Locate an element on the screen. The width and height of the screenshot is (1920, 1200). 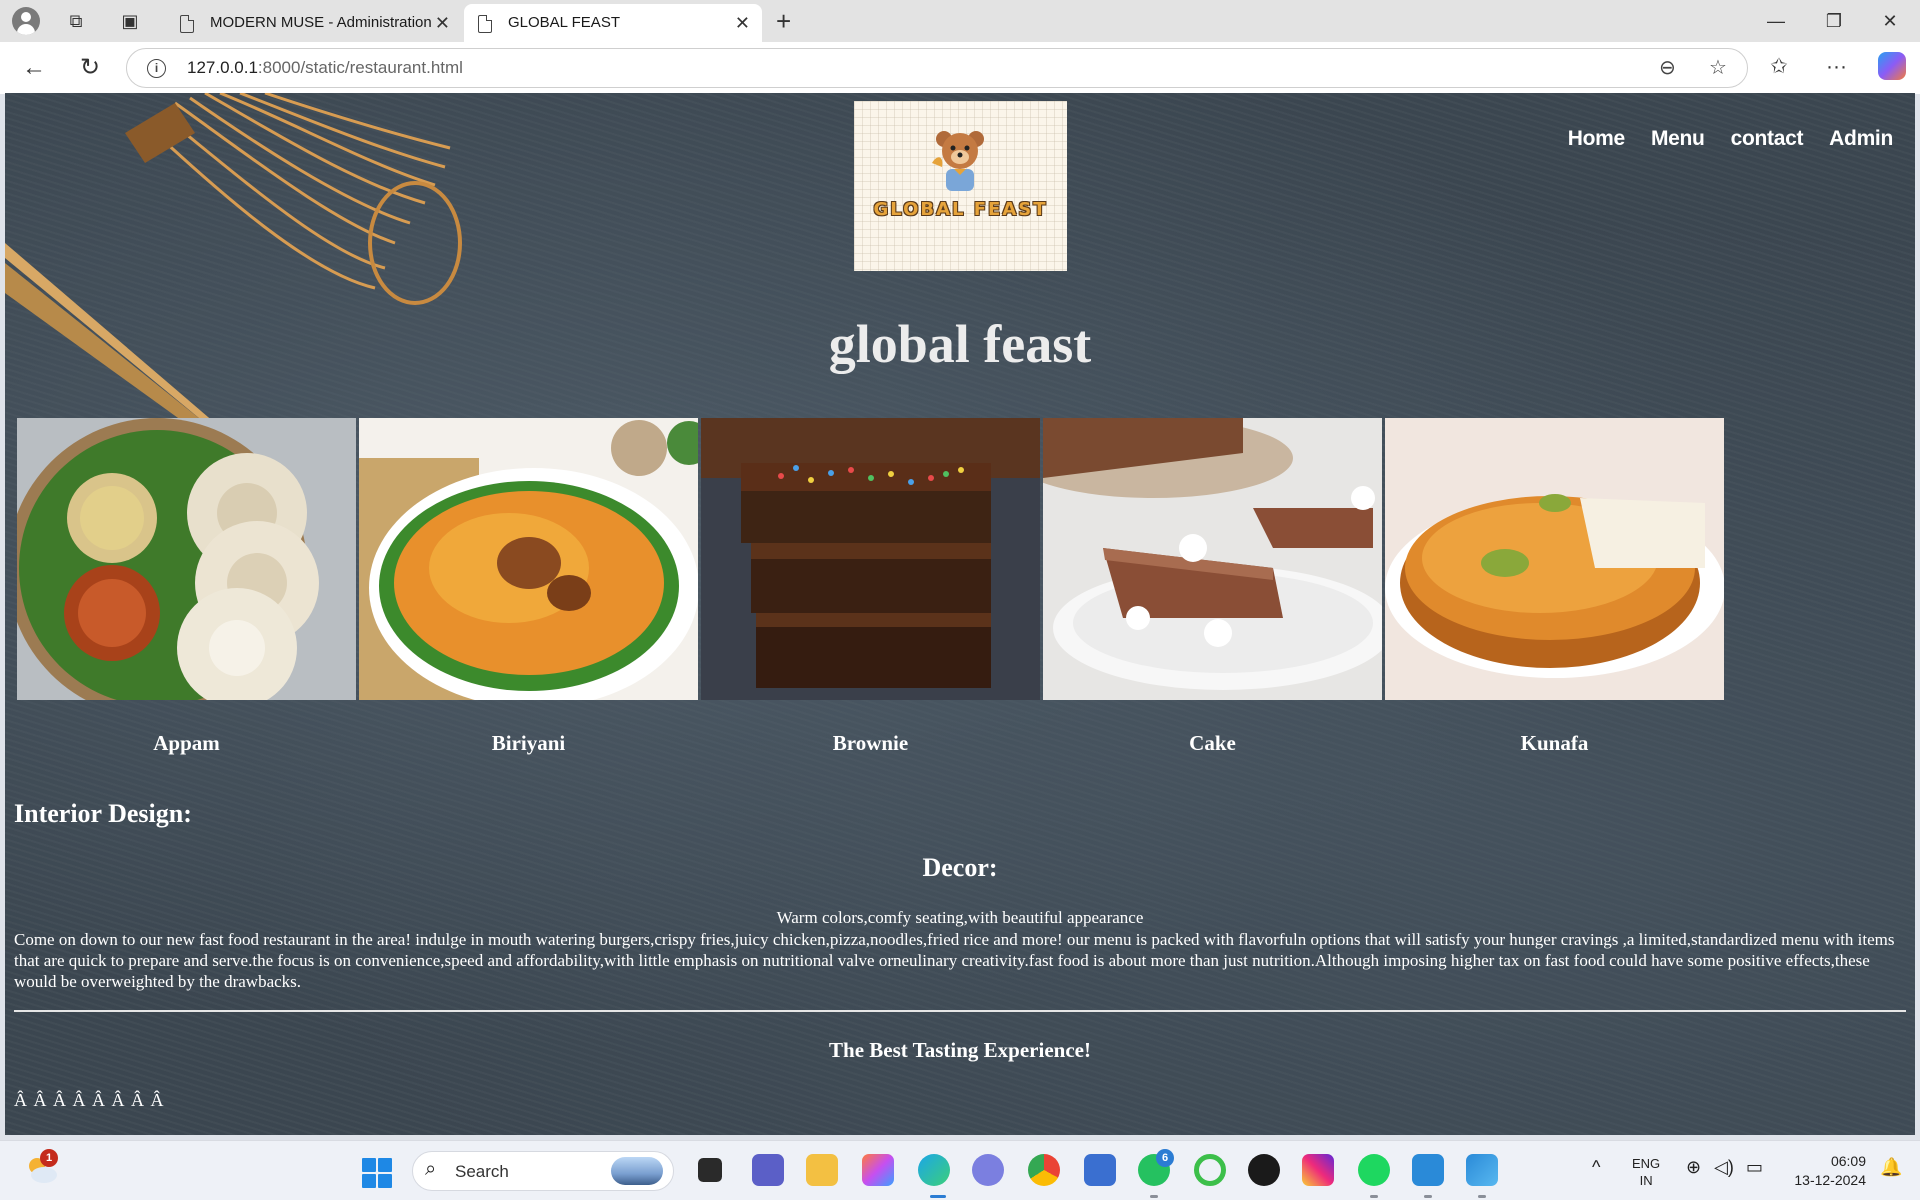
active-app-indicator is located at coordinates (938, 1196).